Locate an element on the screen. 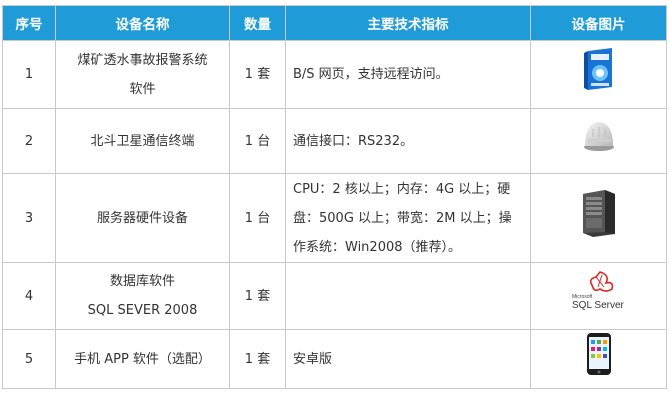  header-name: 设备名称 is located at coordinates (142, 23).